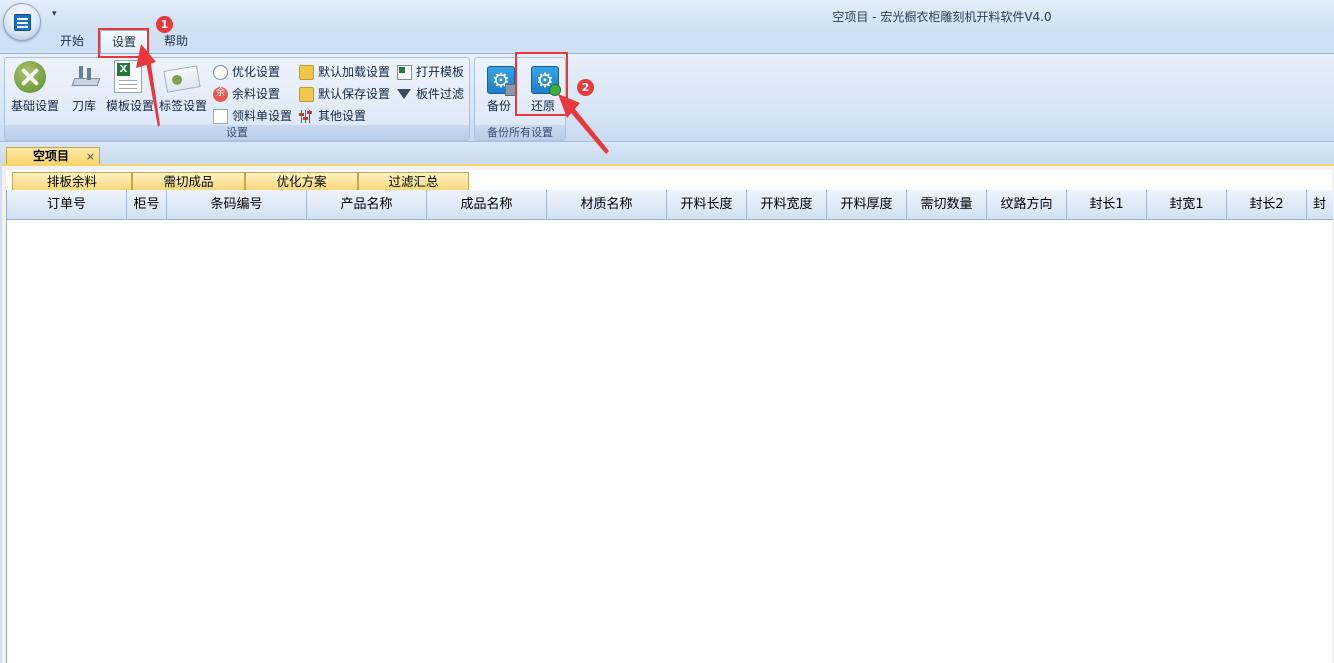 The height and width of the screenshot is (663, 1334). I want to click on column-header-material-name: 材质名称, so click(607, 205).